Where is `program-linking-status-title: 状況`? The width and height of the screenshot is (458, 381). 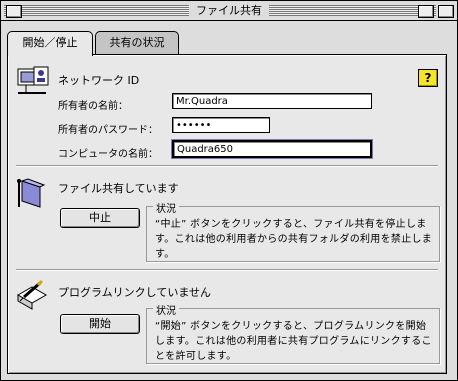 program-linking-status-title: 状況 is located at coordinates (166, 309).